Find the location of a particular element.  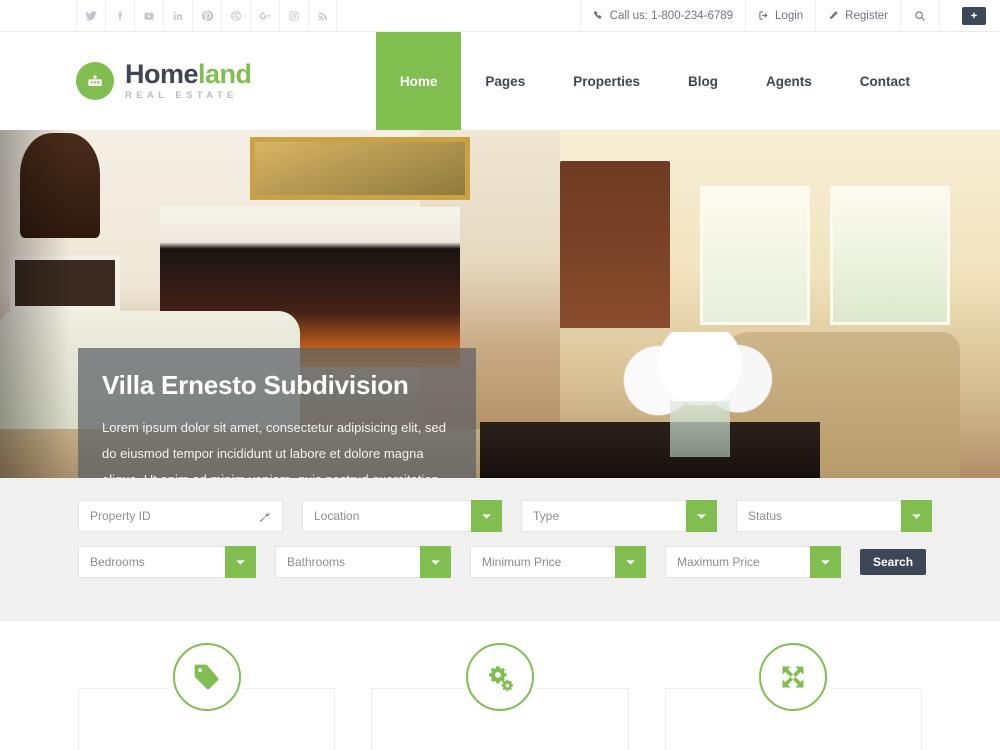

search-select-type: Type is located at coordinates (619, 516).